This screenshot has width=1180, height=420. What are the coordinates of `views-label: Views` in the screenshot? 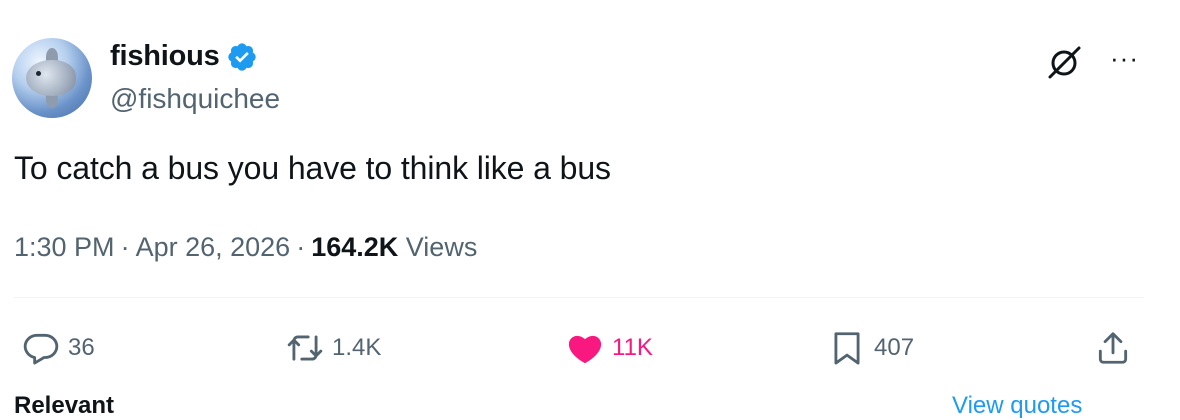 It's located at (441, 247).